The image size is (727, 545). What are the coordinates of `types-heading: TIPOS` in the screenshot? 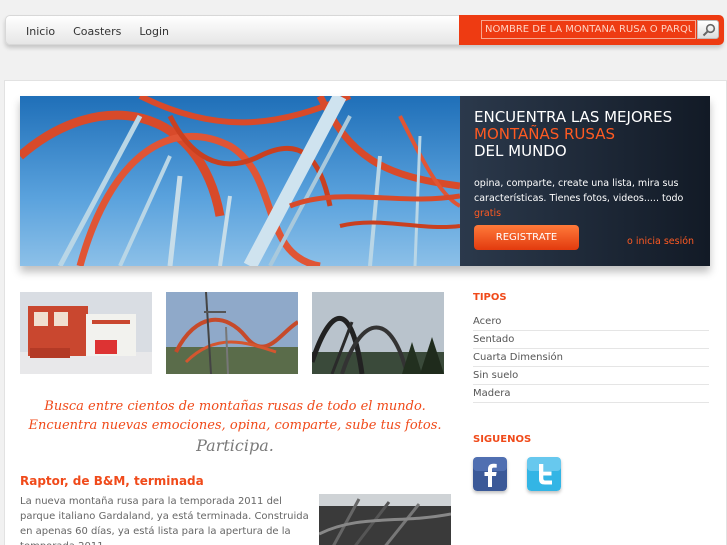 It's located at (490, 297).